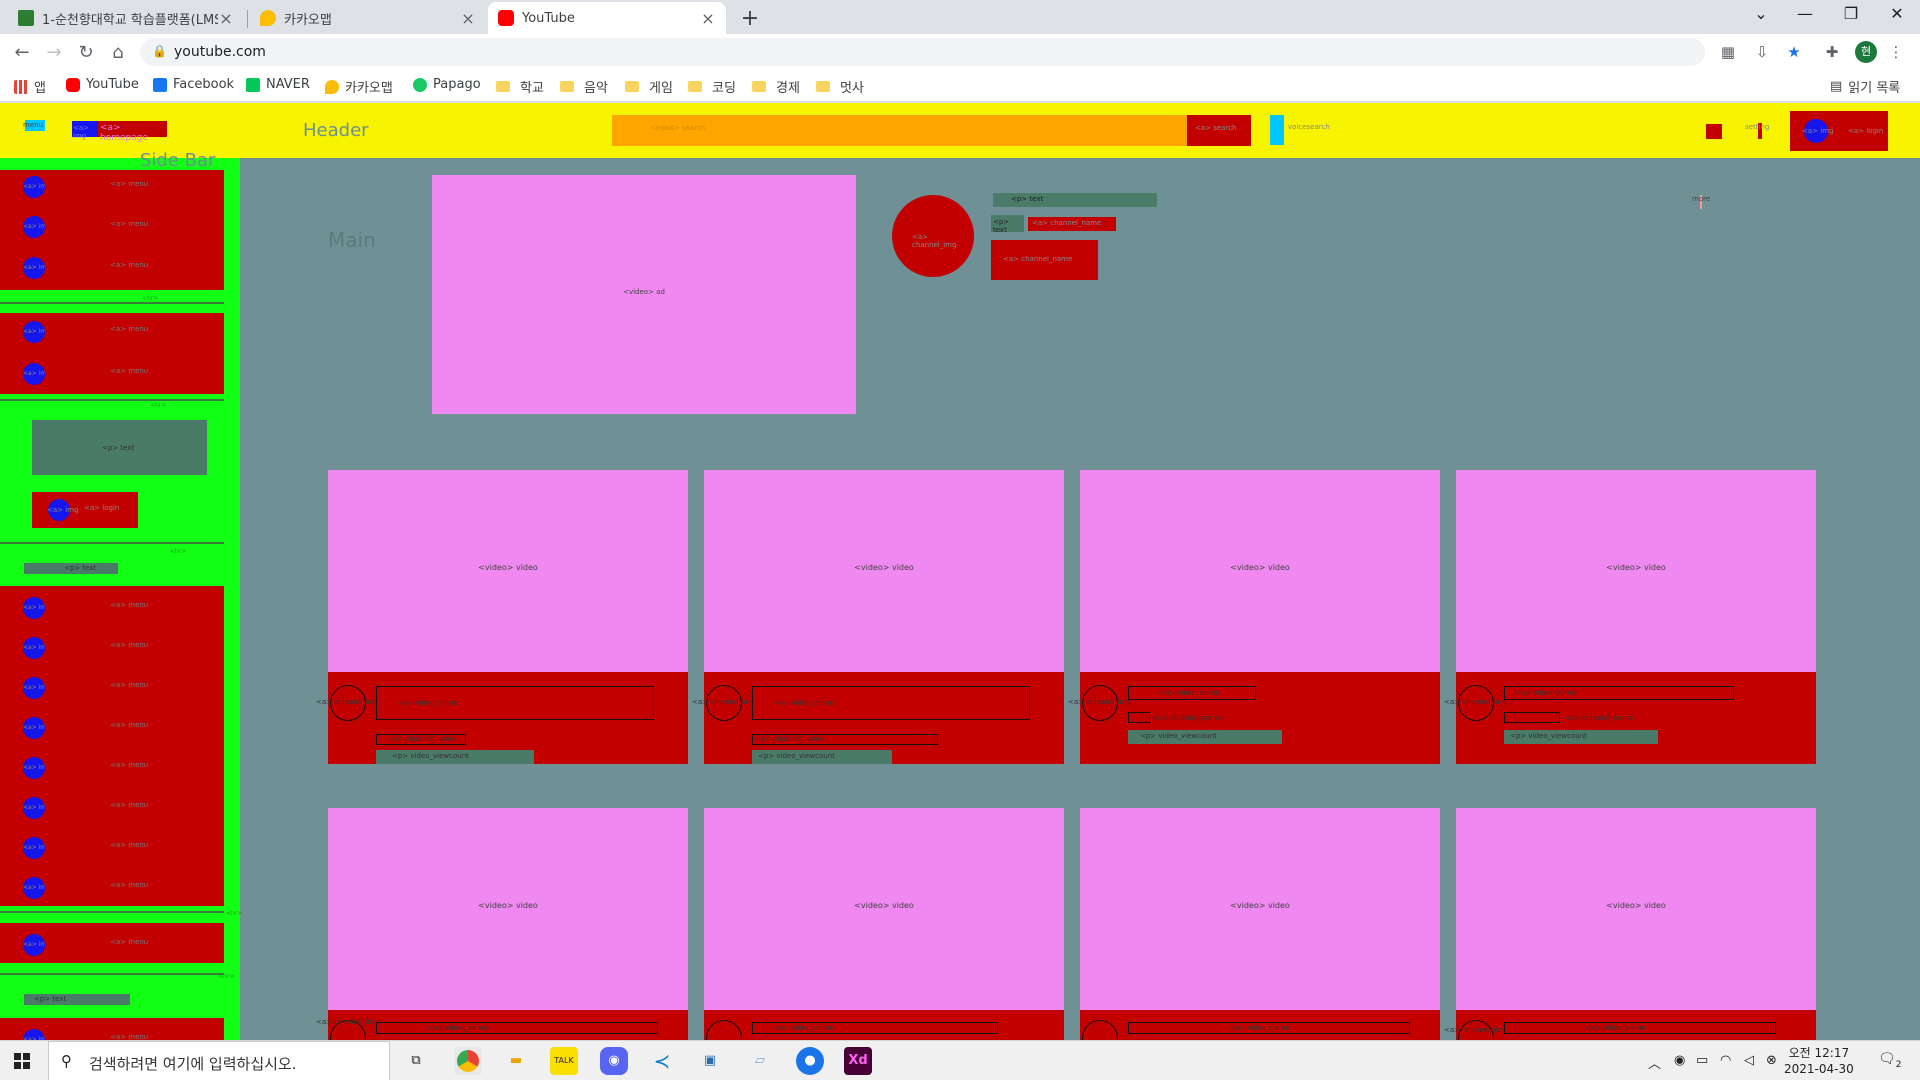  I want to click on network-app-icon: ▣, so click(710, 1061).